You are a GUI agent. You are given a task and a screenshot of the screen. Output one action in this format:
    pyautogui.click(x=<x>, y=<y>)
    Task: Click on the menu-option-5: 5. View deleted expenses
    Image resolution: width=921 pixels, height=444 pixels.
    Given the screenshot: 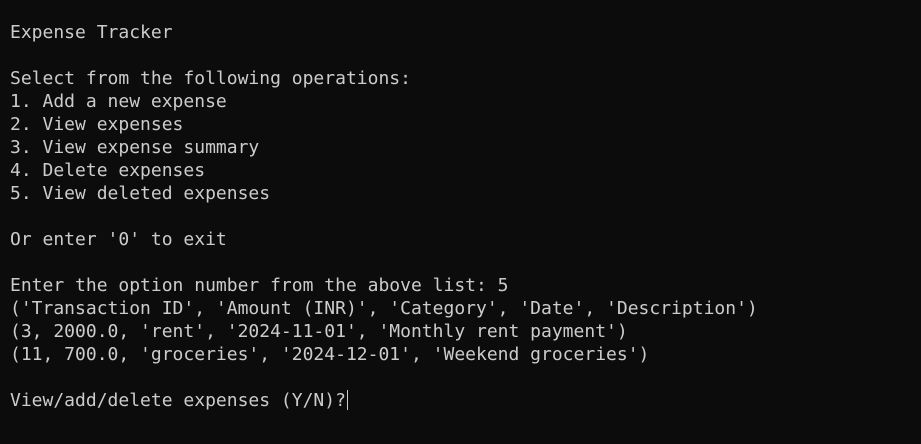 What is the action you would take?
    pyautogui.click(x=140, y=193)
    